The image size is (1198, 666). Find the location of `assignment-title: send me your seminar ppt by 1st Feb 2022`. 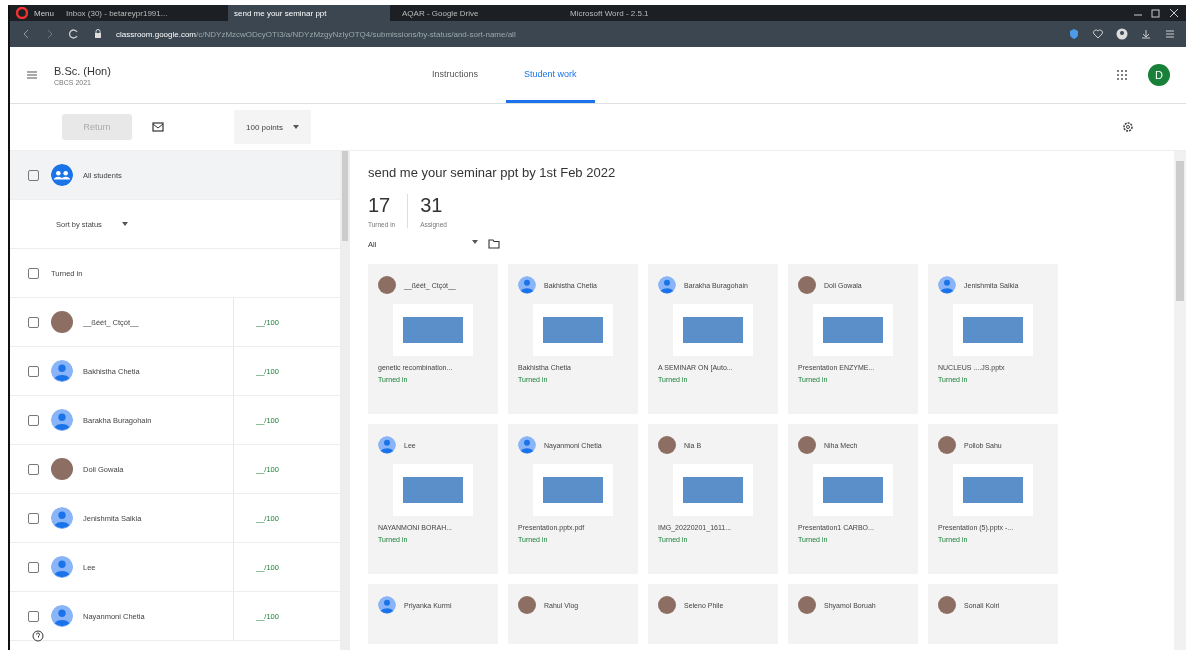

assignment-title: send me your seminar ppt by 1st Feb 2022 is located at coordinates (492, 172).